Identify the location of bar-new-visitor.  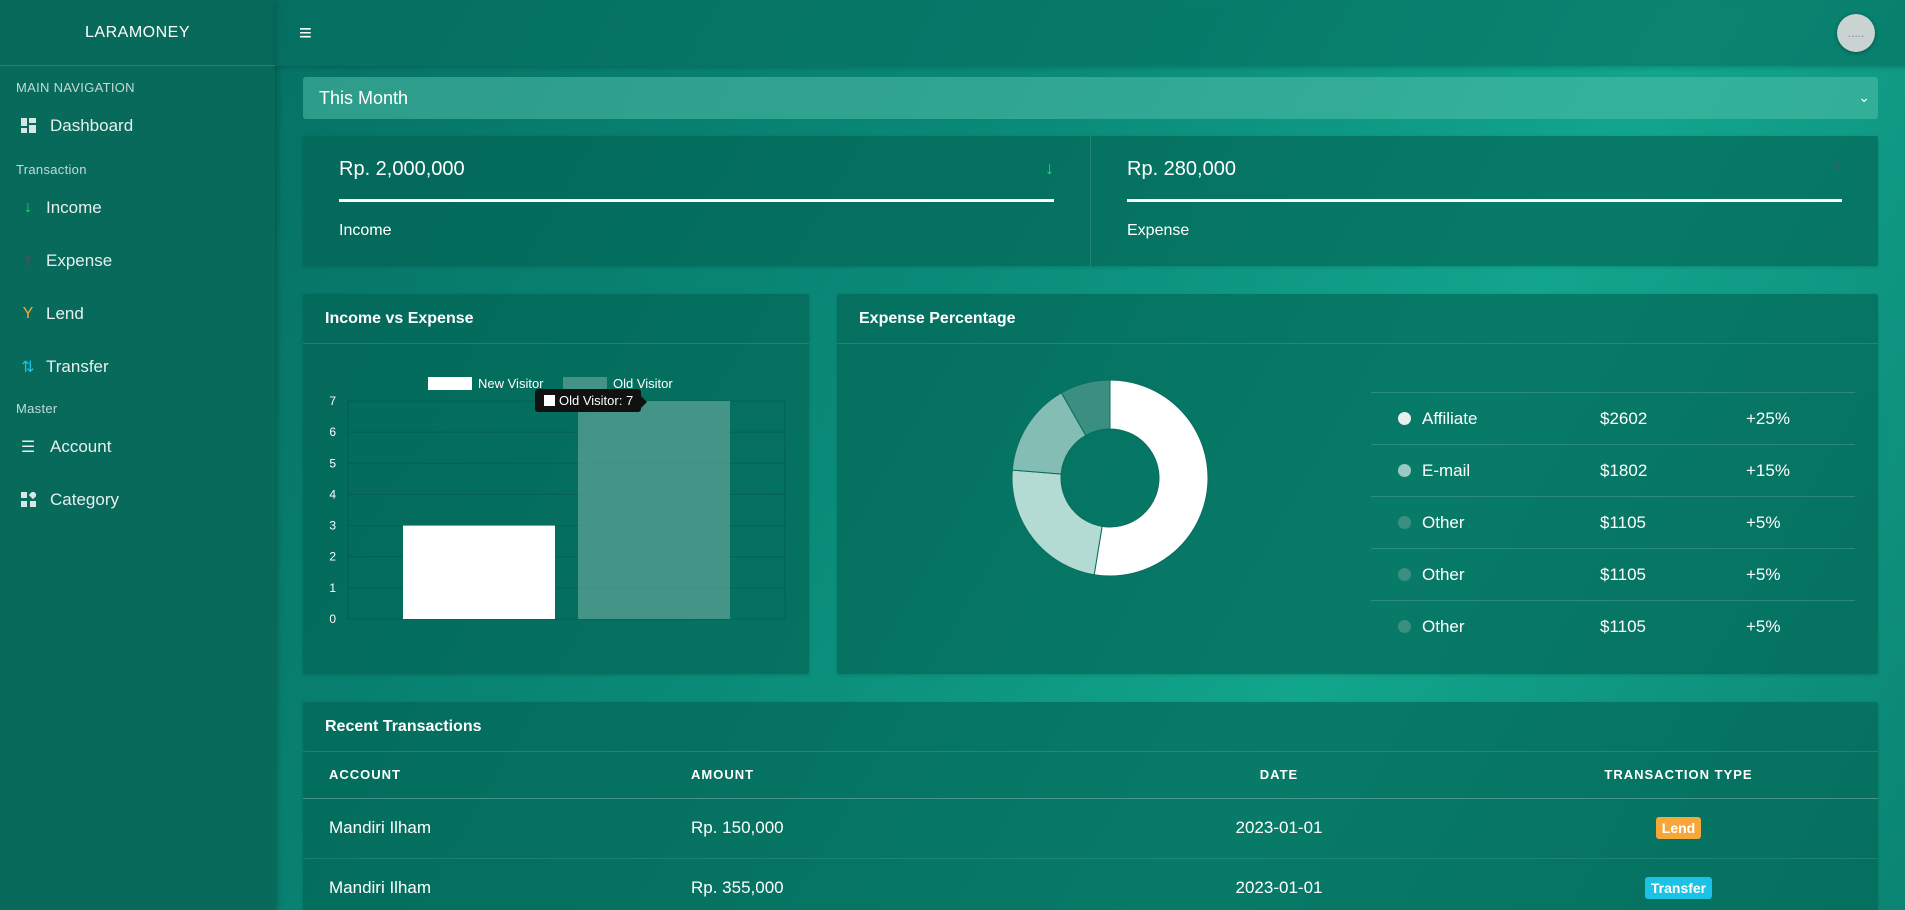
(479, 572).